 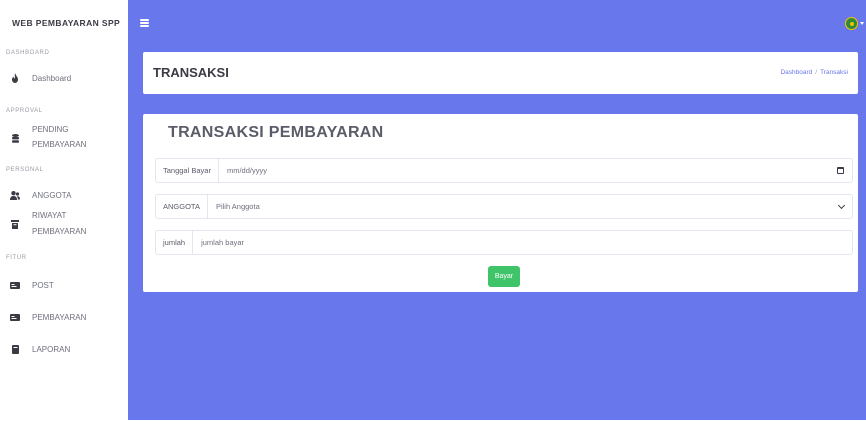 I want to click on member-select: Pilih Anggota, so click(x=523, y=206).